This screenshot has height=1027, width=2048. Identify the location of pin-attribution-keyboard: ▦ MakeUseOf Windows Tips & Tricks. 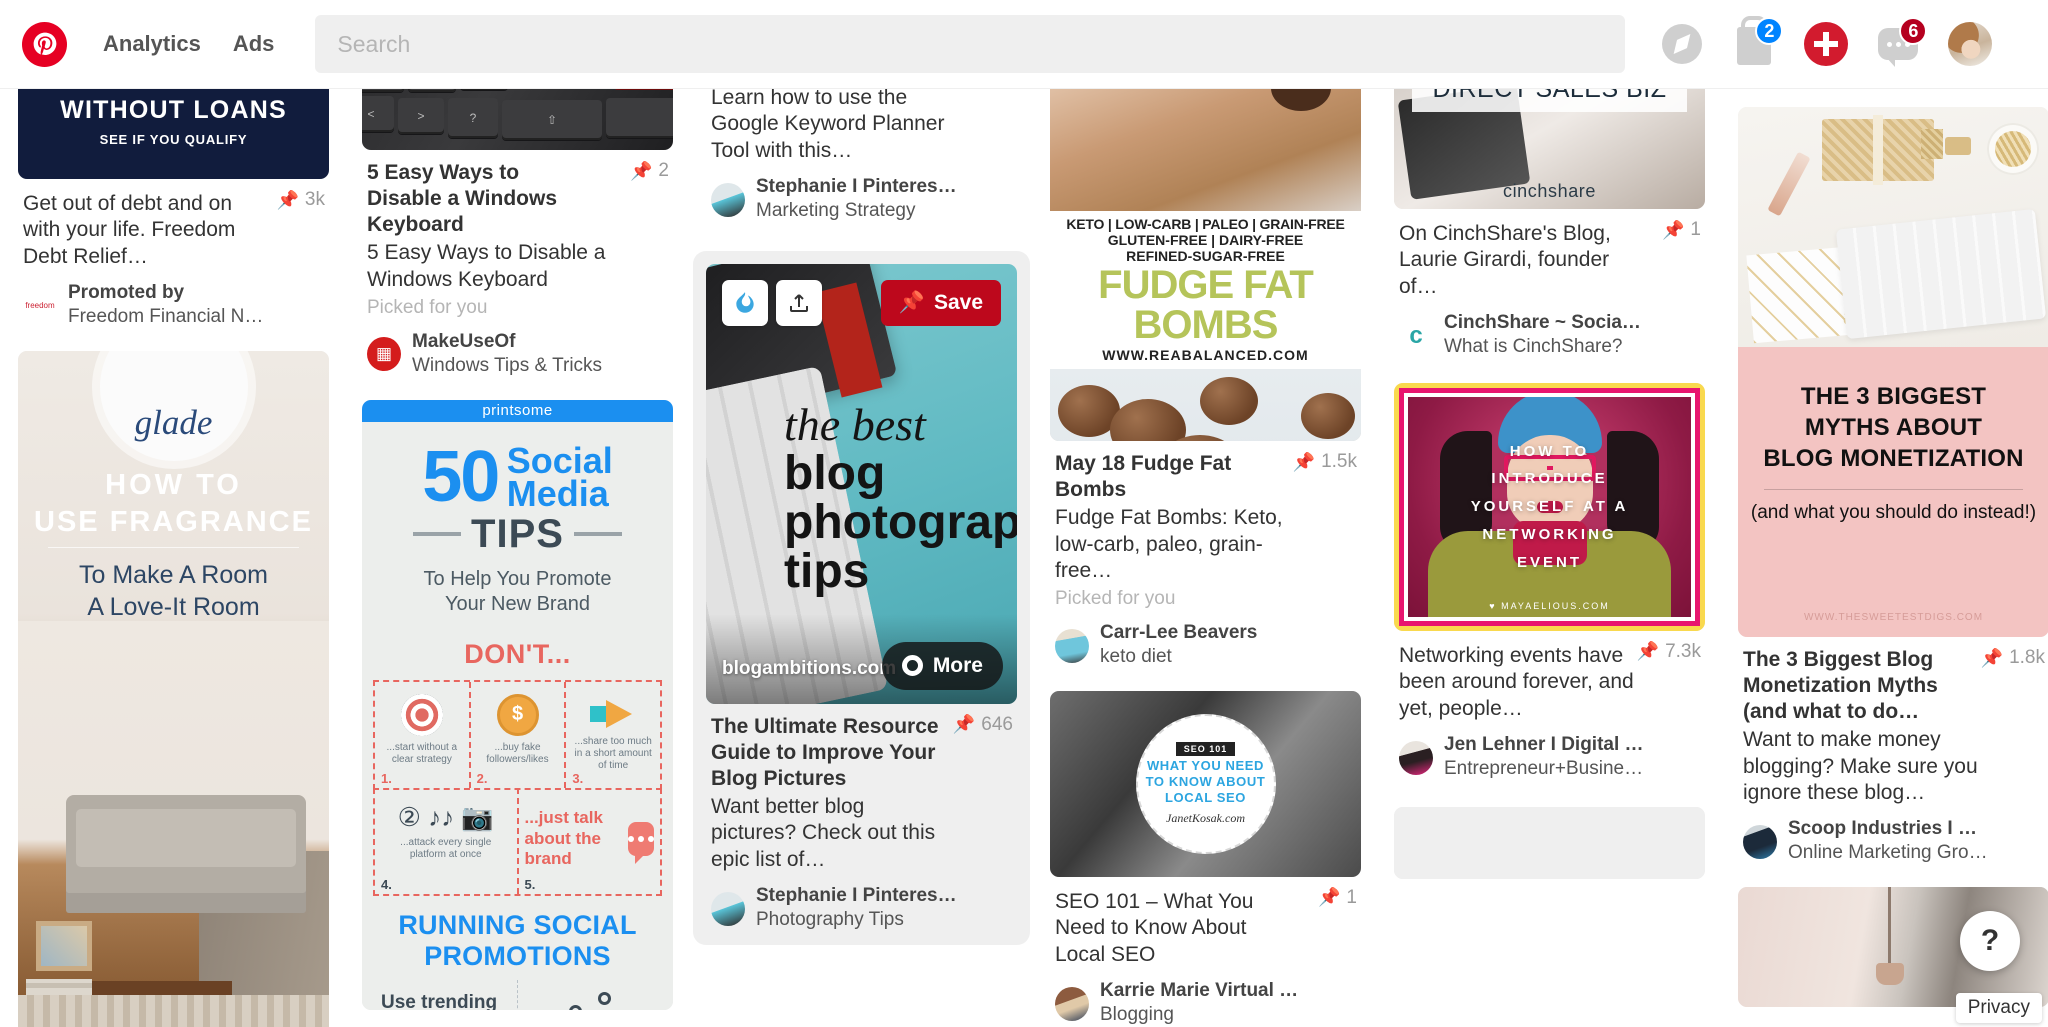
(517, 354).